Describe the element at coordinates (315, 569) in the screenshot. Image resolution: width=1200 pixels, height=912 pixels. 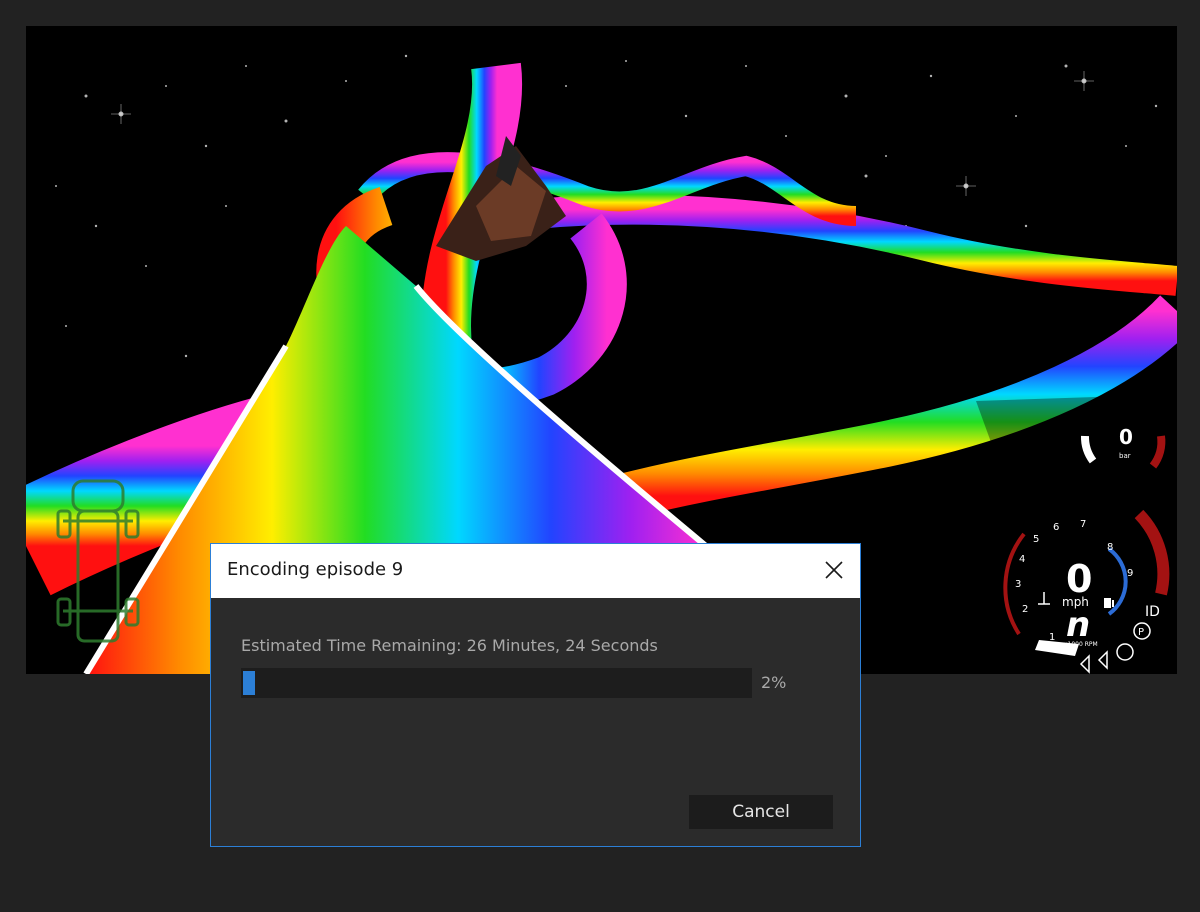
I see `dialog-title: Encoding episode 9` at that location.